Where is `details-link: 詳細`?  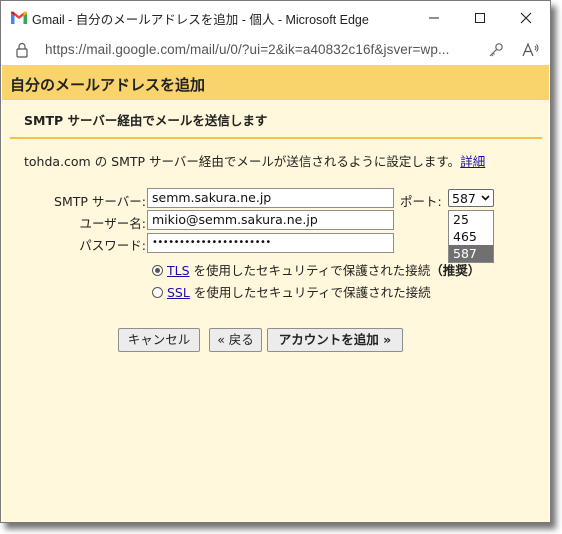
details-link: 詳細 is located at coordinates (472, 161).